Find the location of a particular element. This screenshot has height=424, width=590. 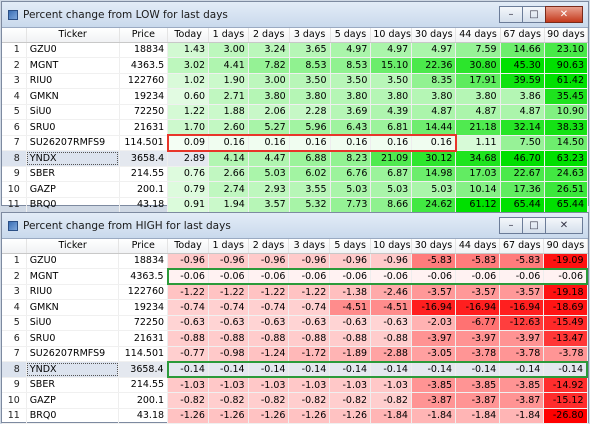

column-header: 3 days is located at coordinates (309, 246).